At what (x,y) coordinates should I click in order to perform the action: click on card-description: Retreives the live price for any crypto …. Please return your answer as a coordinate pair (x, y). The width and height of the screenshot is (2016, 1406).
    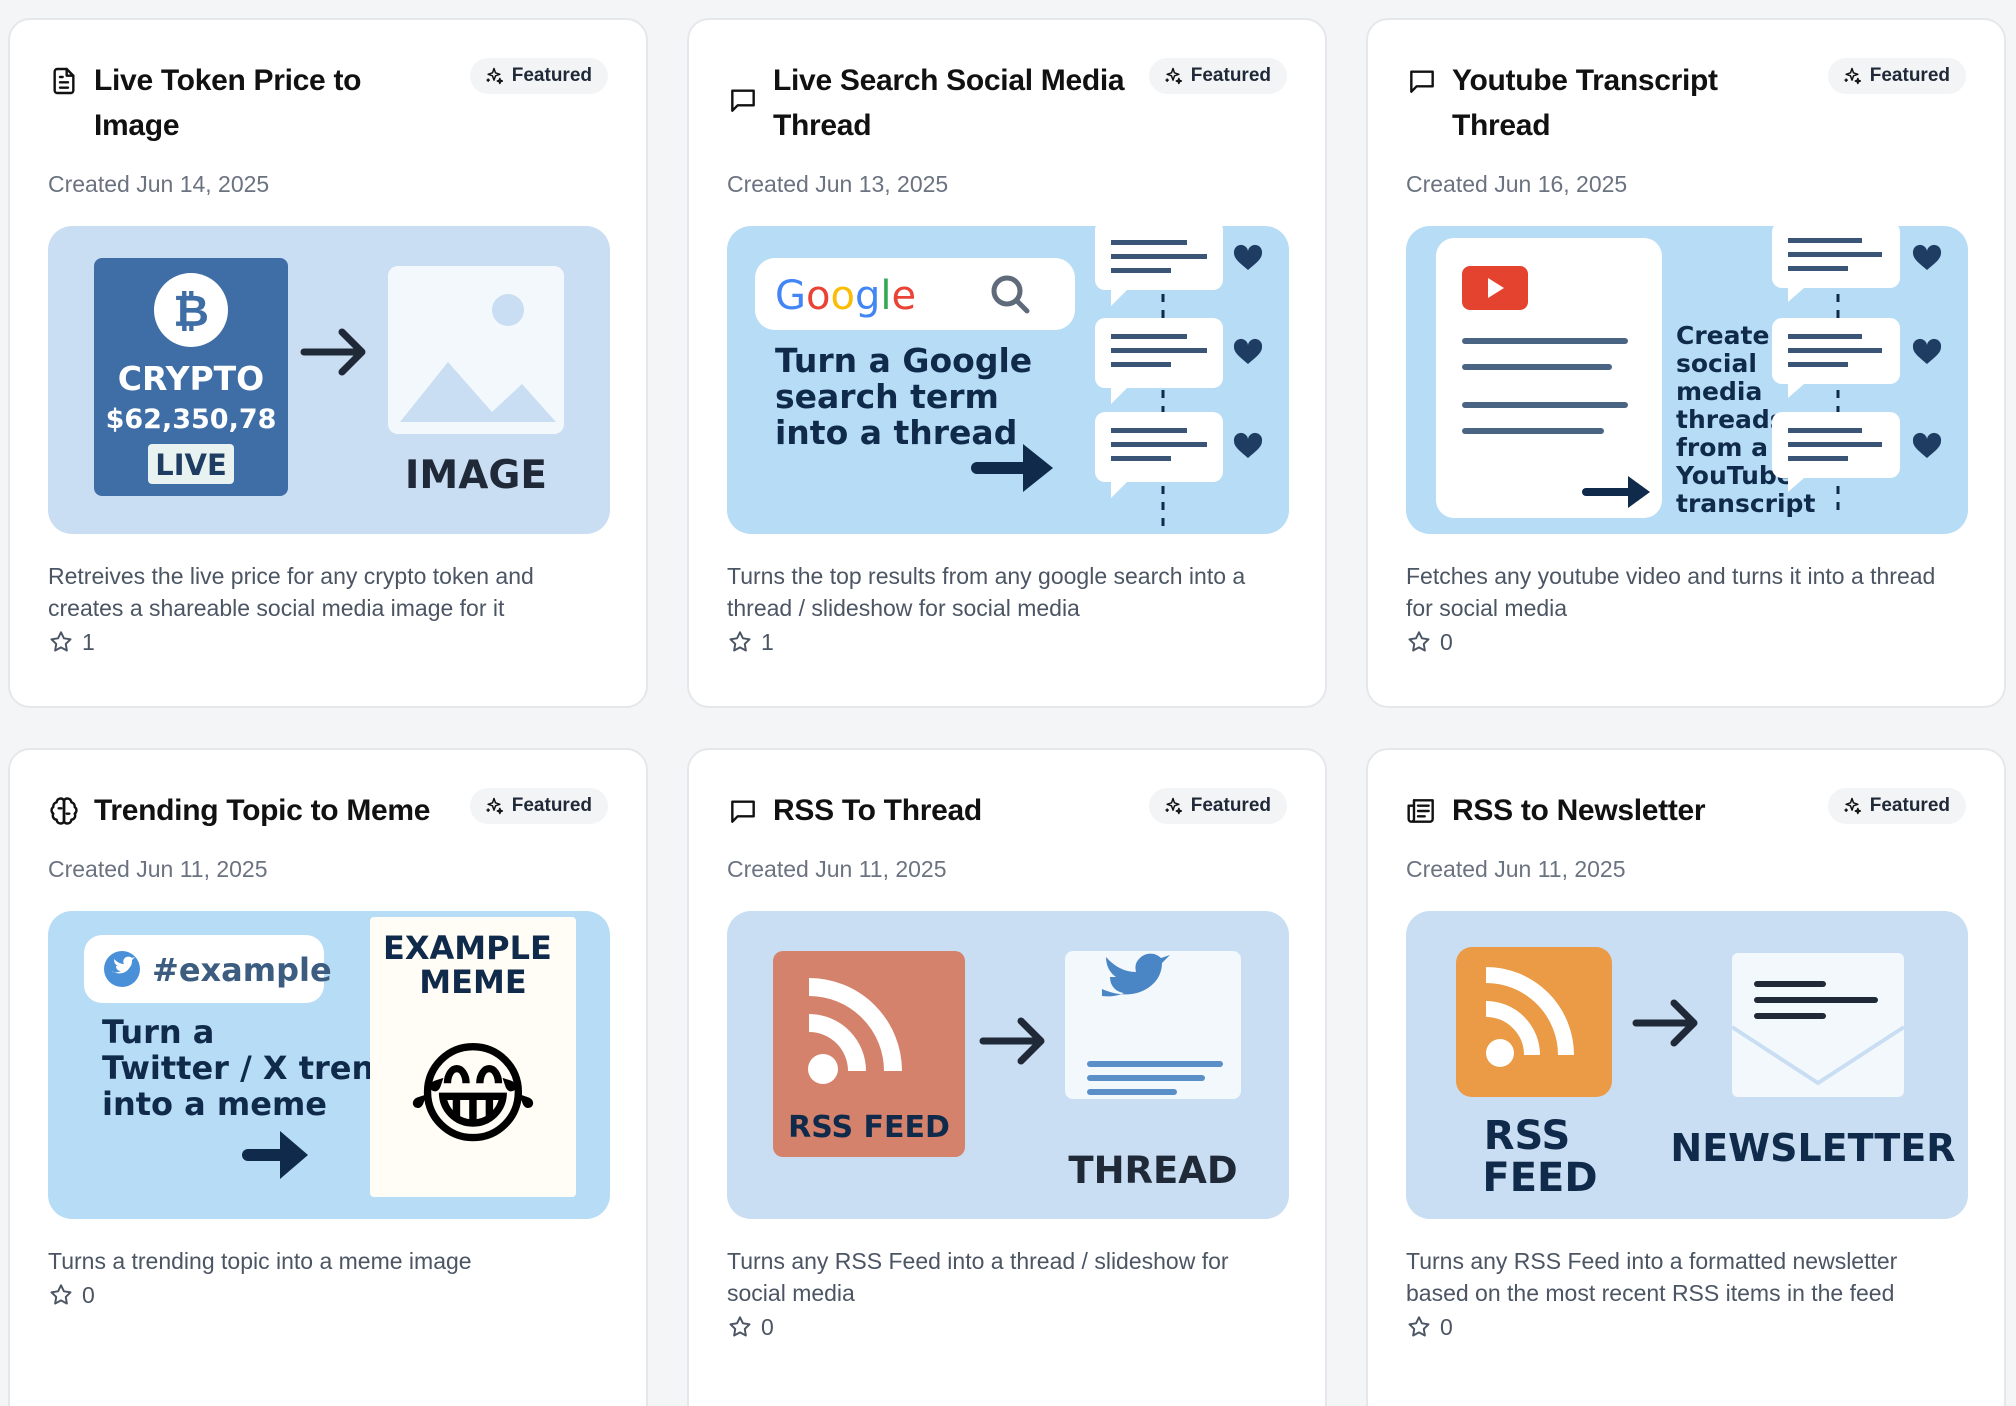
    Looking at the image, I should click on (291, 592).